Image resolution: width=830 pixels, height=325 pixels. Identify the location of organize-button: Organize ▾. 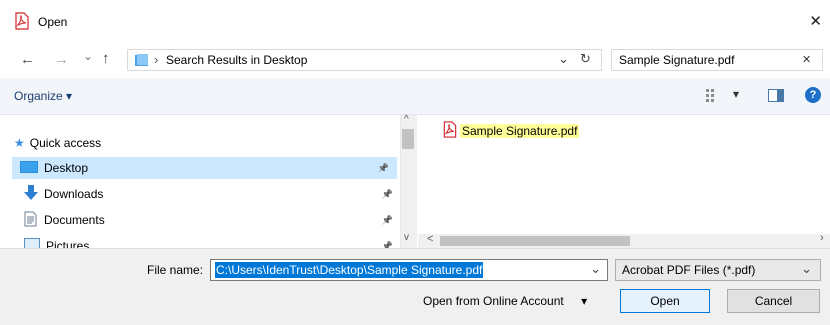
(43, 96).